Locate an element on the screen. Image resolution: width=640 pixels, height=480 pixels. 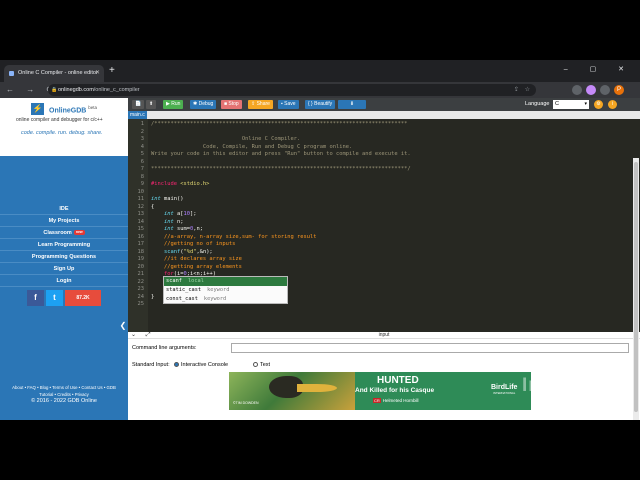
sidebar-item-my-projects: My Projects is located at coordinates (64, 221).